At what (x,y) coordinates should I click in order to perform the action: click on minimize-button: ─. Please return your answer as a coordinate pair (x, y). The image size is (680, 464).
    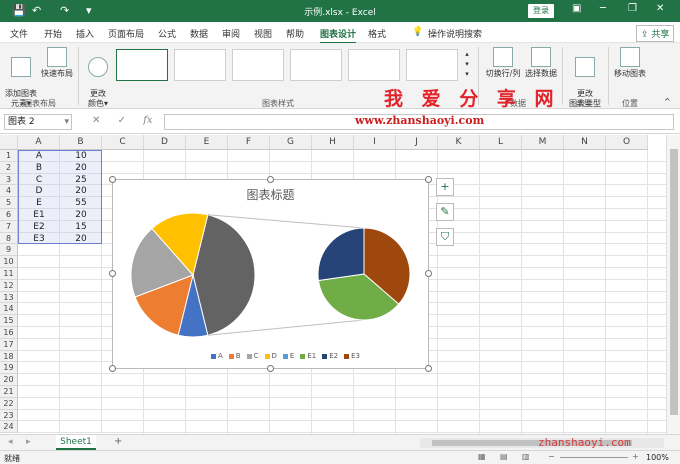
    Looking at the image, I should click on (603, 8).